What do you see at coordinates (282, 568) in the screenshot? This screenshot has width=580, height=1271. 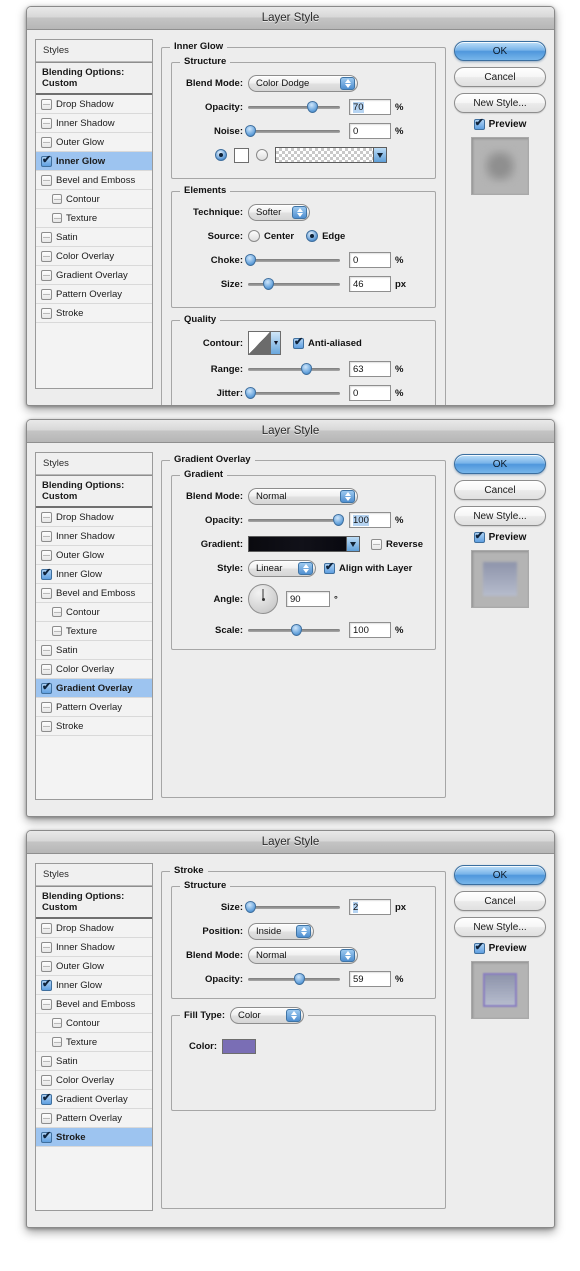 I see `gradient-style-select: Linear` at bounding box center [282, 568].